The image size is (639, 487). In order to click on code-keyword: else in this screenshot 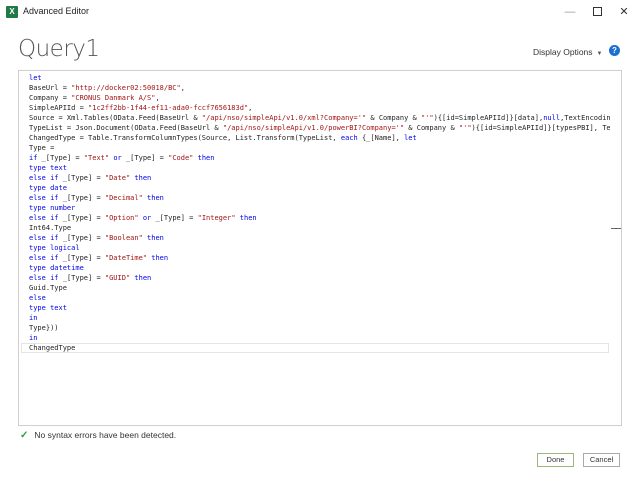, I will do `click(37, 298)`.